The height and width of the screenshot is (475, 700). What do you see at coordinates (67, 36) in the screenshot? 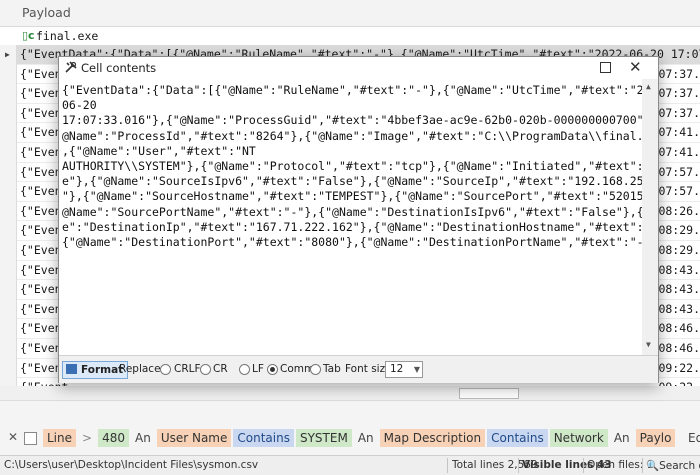
I see `column-filter-input: final.exe` at bounding box center [67, 36].